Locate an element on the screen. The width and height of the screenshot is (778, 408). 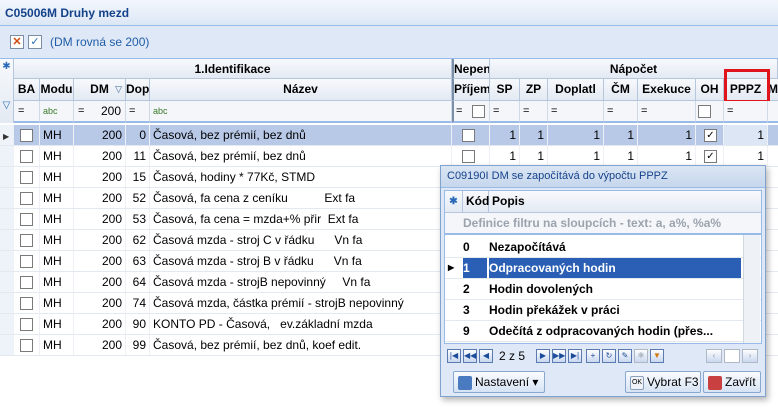
filter-cell-nazev: abc is located at coordinates (301, 112).